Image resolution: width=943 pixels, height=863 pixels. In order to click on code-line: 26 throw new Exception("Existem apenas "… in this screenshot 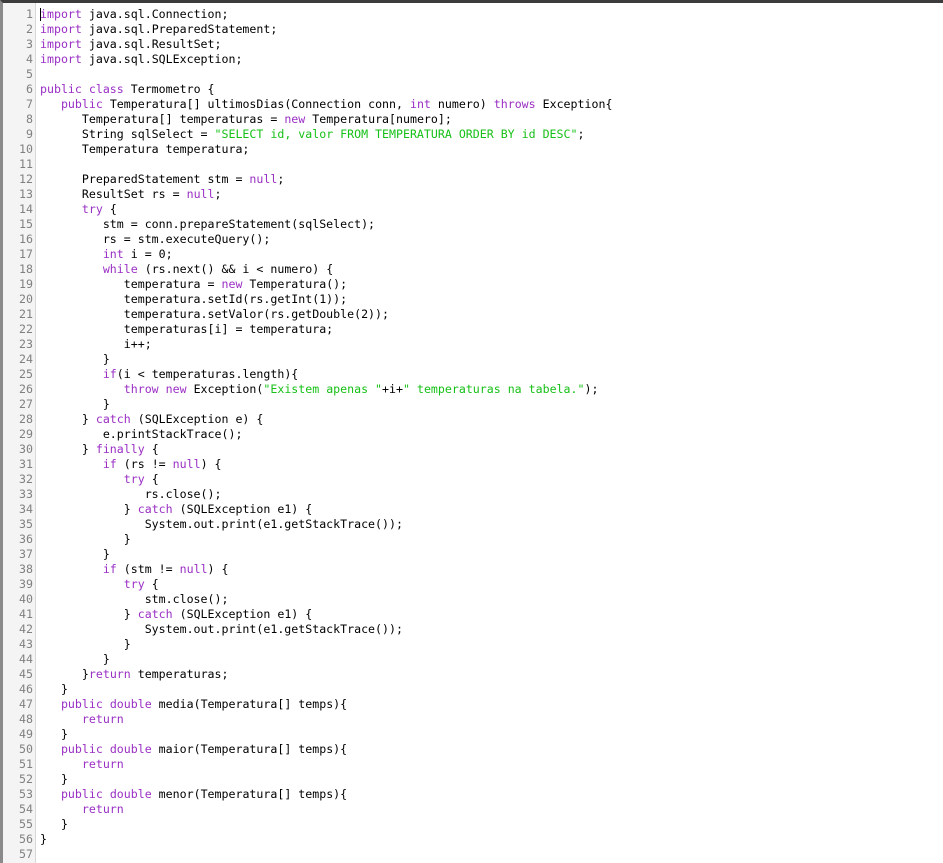, I will do `click(473, 389)`.